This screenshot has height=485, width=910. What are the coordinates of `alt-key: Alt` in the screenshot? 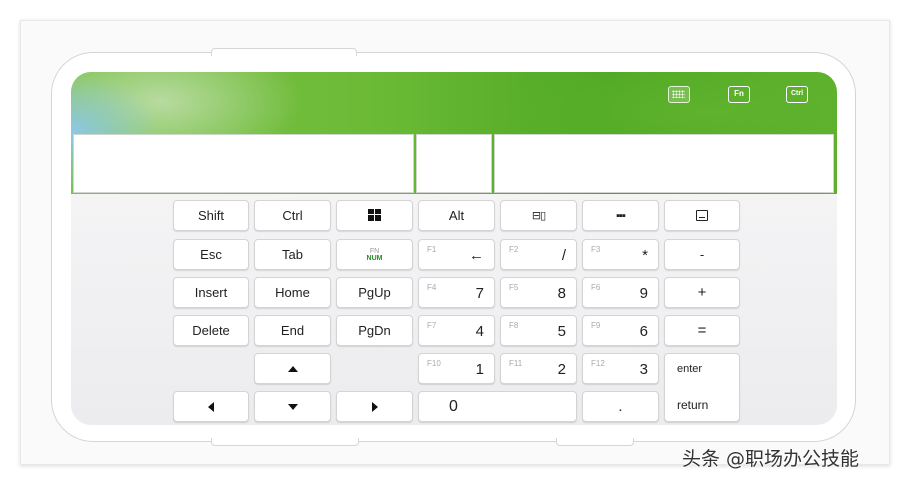 It's located at (456, 215).